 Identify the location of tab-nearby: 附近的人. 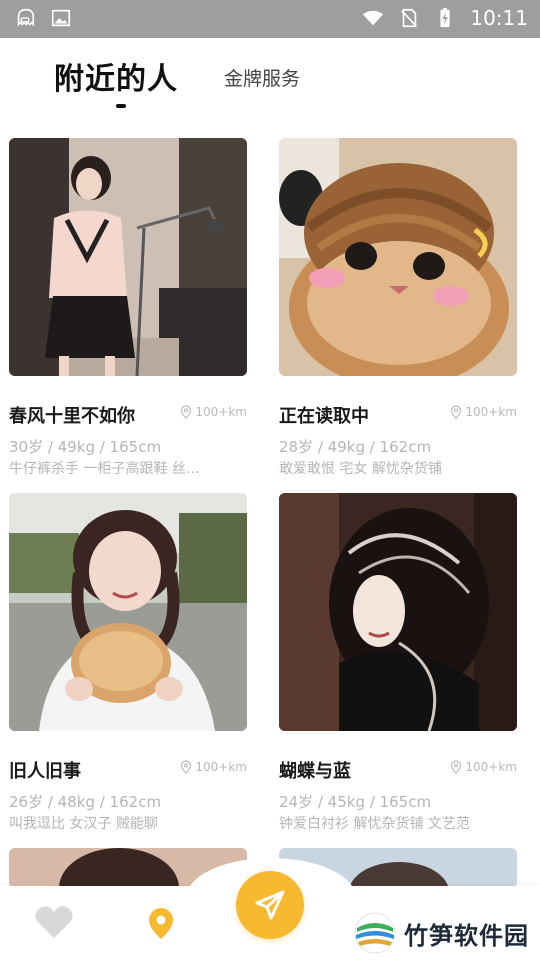
(116, 76).